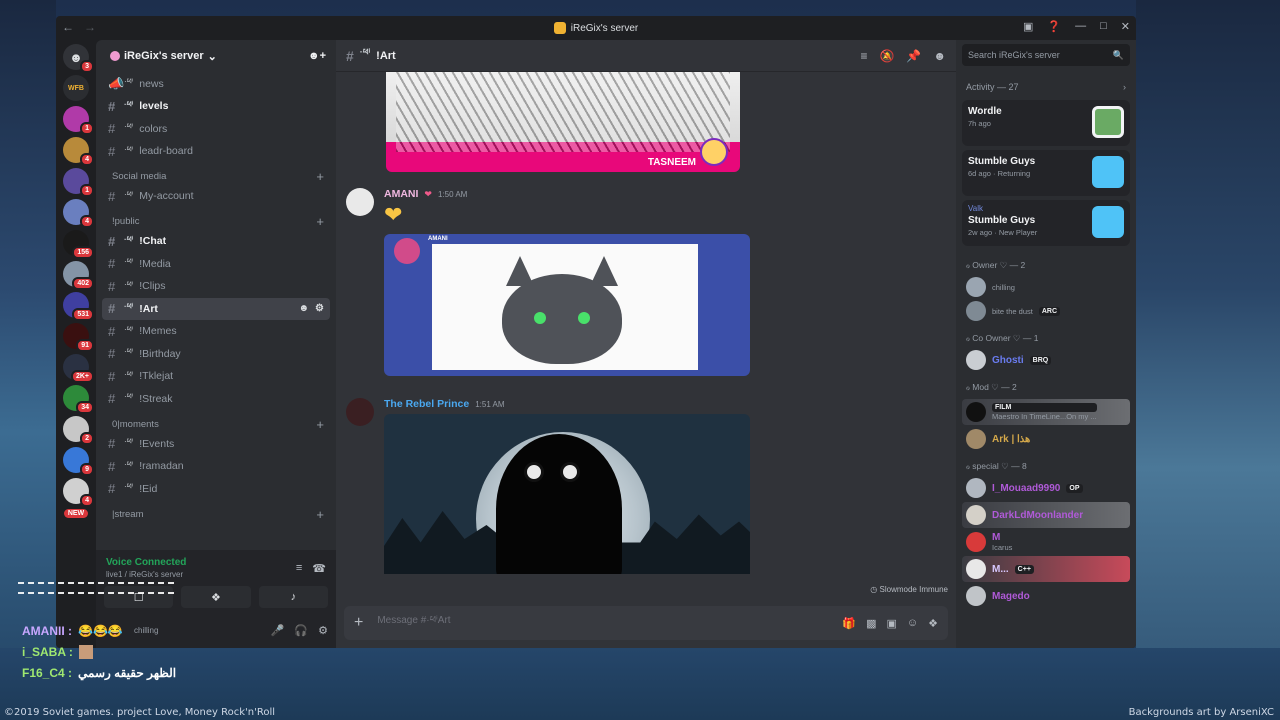 This screenshot has width=1280, height=720. Describe the element at coordinates (1046, 515) in the screenshot. I see `member-item: DarkLdMoonlander` at that location.